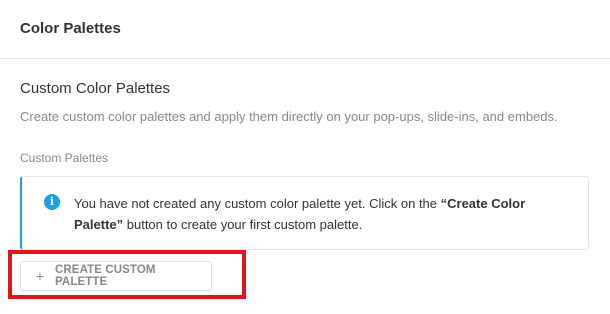  I want to click on info-icon: i, so click(52, 202).